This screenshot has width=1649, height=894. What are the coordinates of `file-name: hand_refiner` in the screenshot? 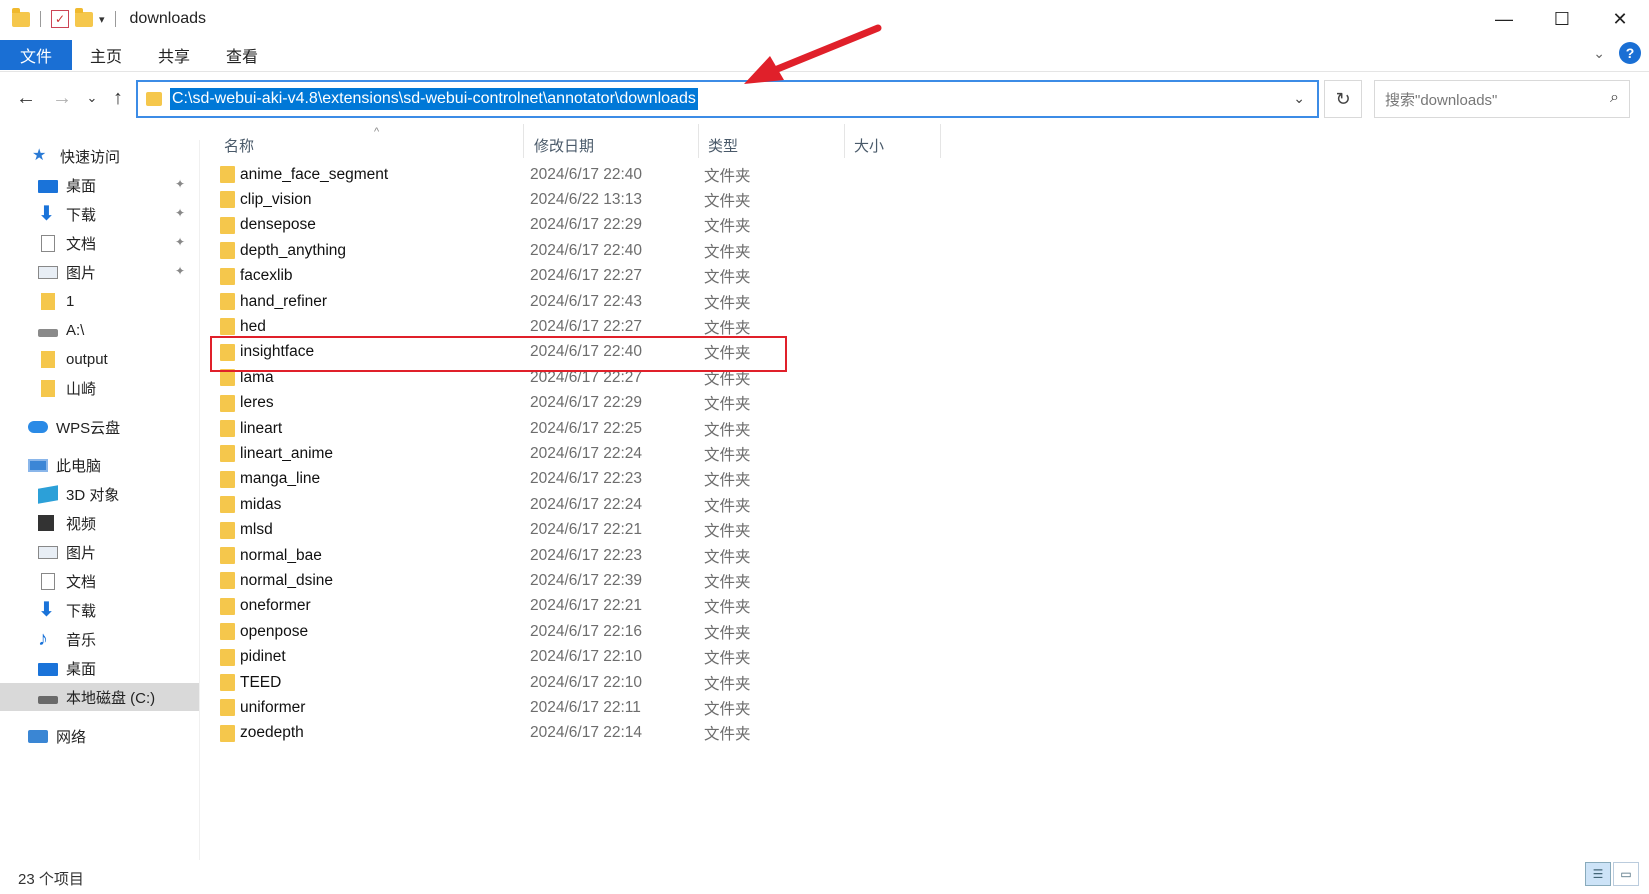 It's located at (283, 302).